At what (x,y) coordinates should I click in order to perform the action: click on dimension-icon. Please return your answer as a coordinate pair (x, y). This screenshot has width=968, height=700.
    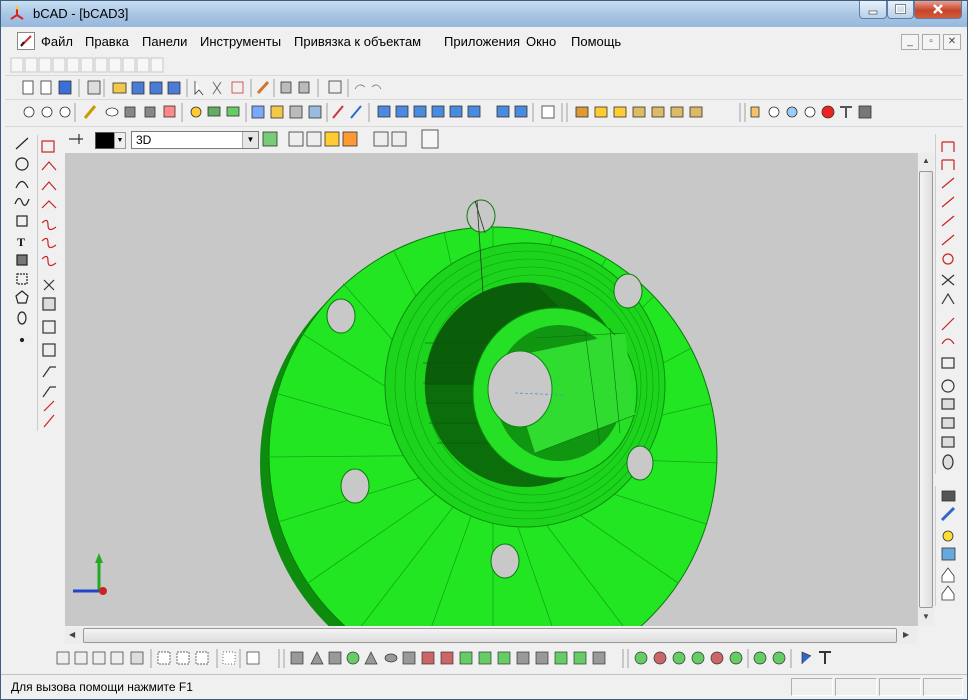
    Looking at the image, I should click on (49, 327).